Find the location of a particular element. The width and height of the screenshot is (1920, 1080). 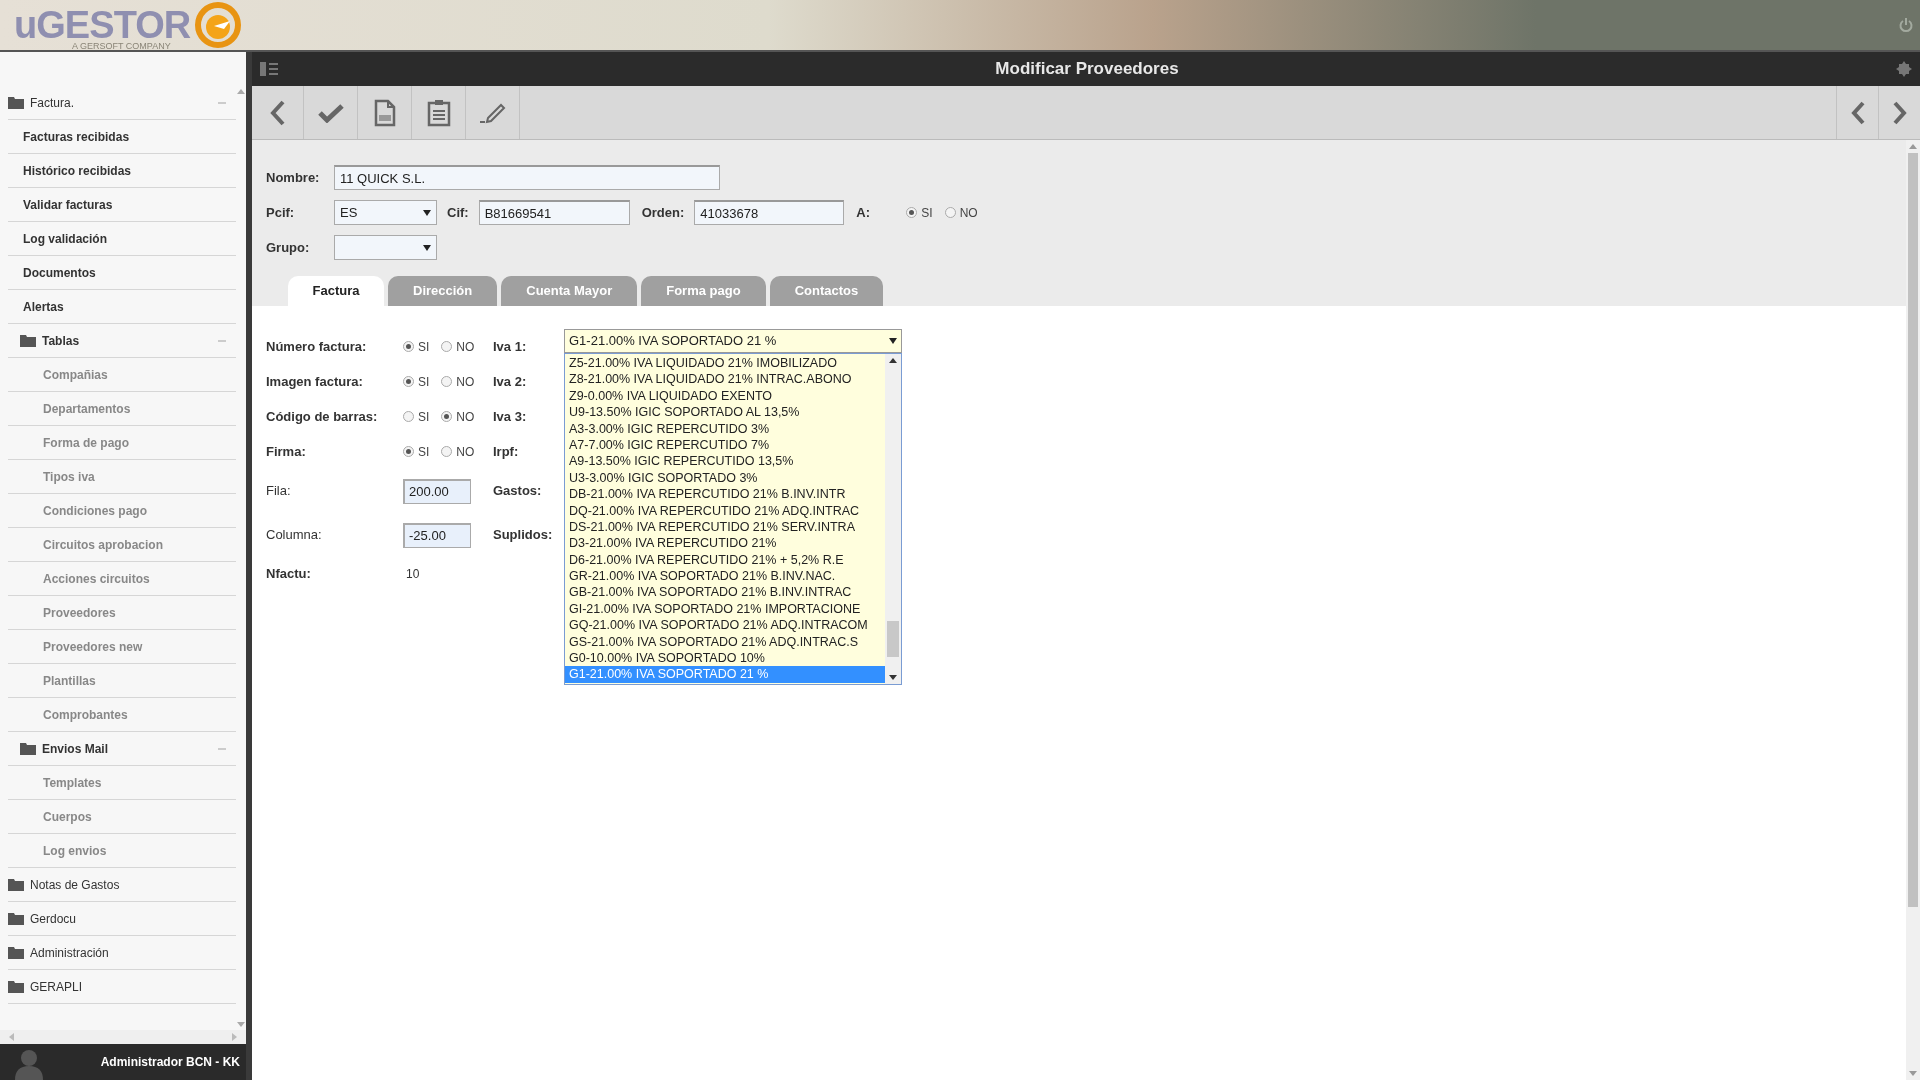

field-label: Cif: is located at coordinates (458, 212).